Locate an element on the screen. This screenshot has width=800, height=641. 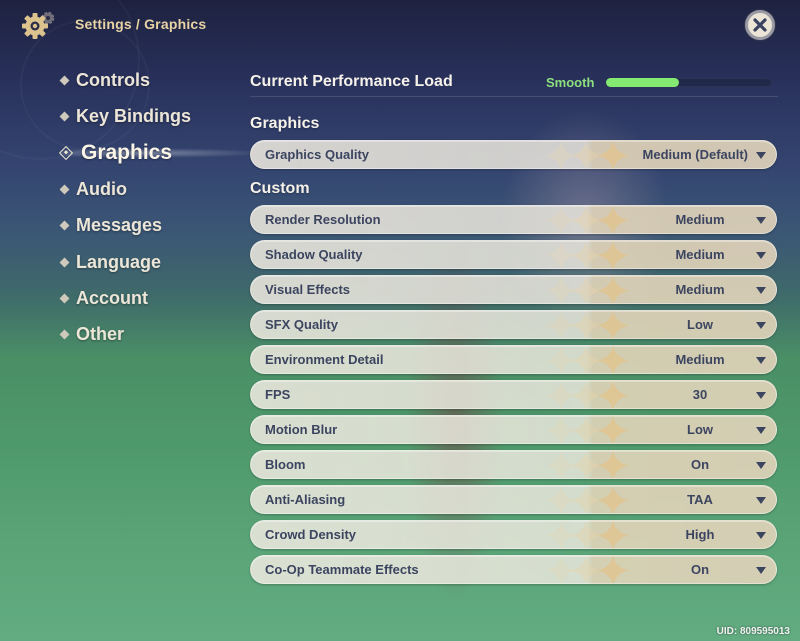
performance-load-bar is located at coordinates (689, 82).